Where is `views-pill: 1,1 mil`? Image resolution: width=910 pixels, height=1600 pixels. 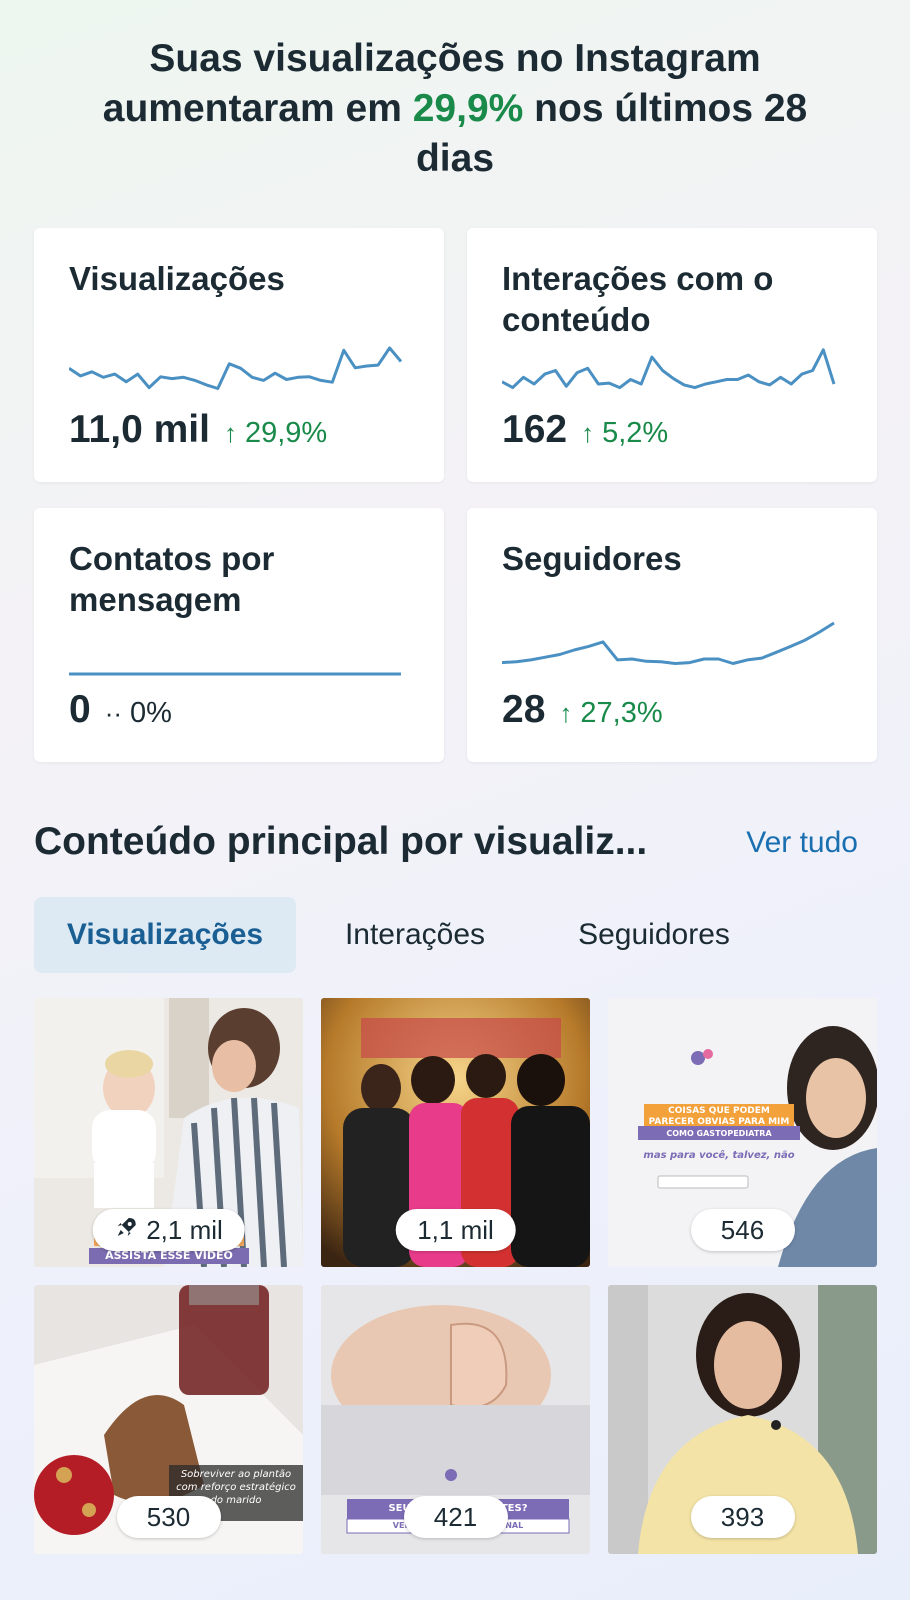 views-pill: 1,1 mil is located at coordinates (455, 1230).